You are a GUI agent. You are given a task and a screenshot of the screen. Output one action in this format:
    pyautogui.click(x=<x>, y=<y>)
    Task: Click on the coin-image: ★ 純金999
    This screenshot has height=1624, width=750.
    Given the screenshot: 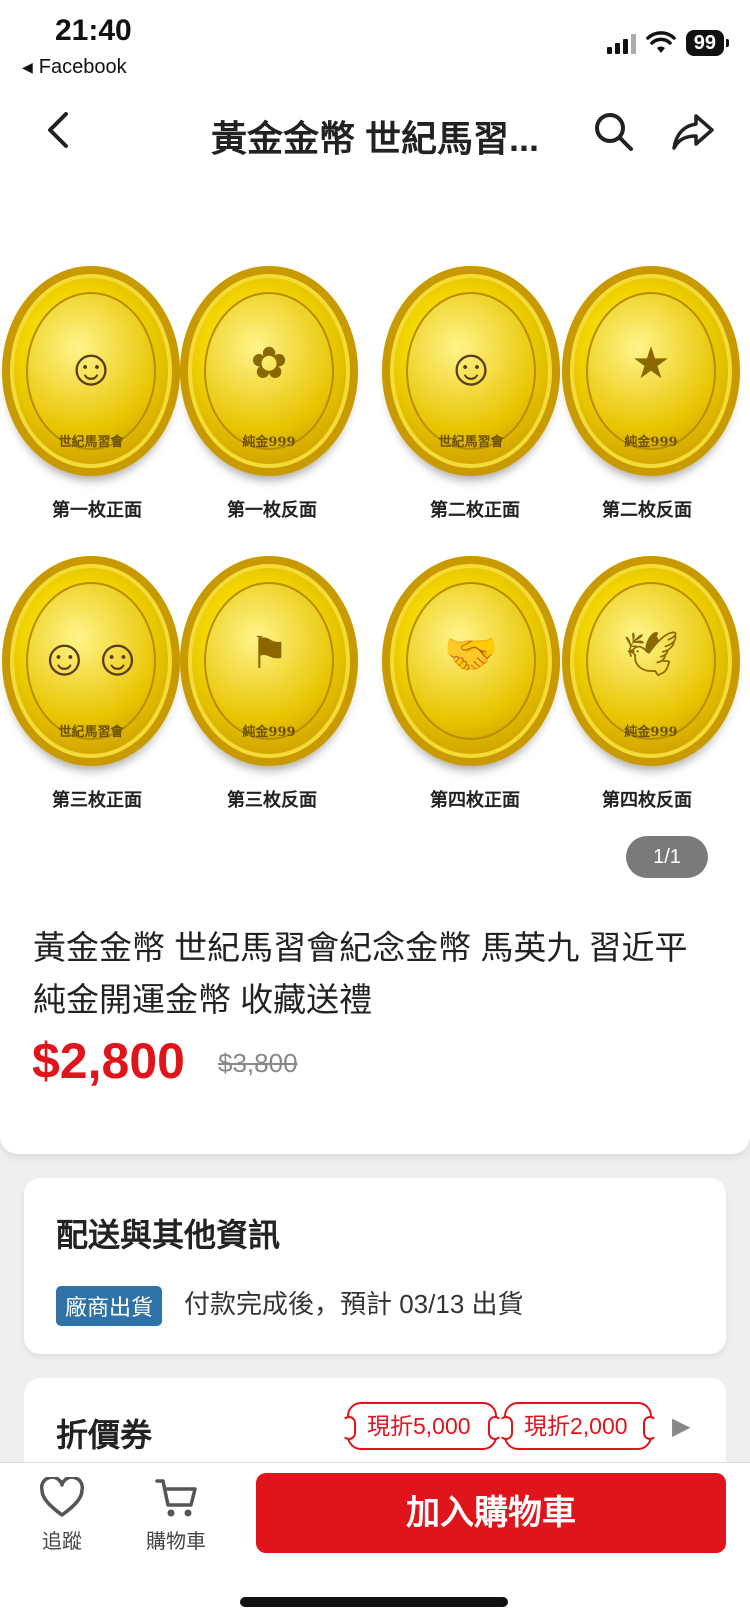 What is the action you would take?
    pyautogui.click(x=651, y=371)
    